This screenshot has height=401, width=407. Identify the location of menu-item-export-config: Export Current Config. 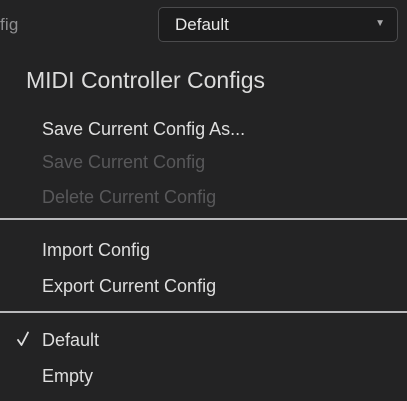
(203, 286).